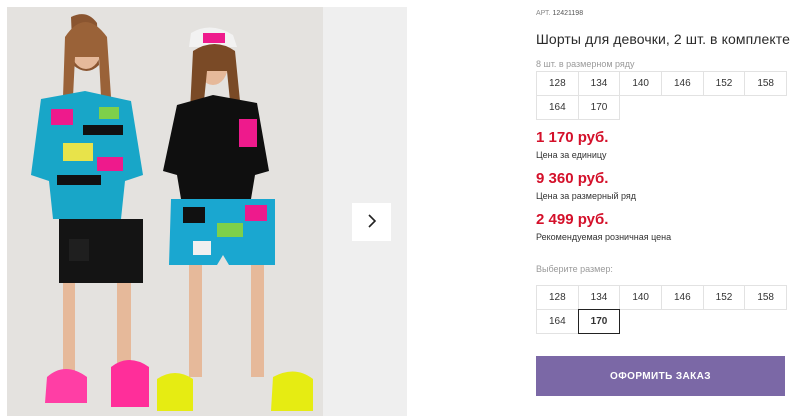  I want to click on size-row-cell: 158, so click(765, 83).